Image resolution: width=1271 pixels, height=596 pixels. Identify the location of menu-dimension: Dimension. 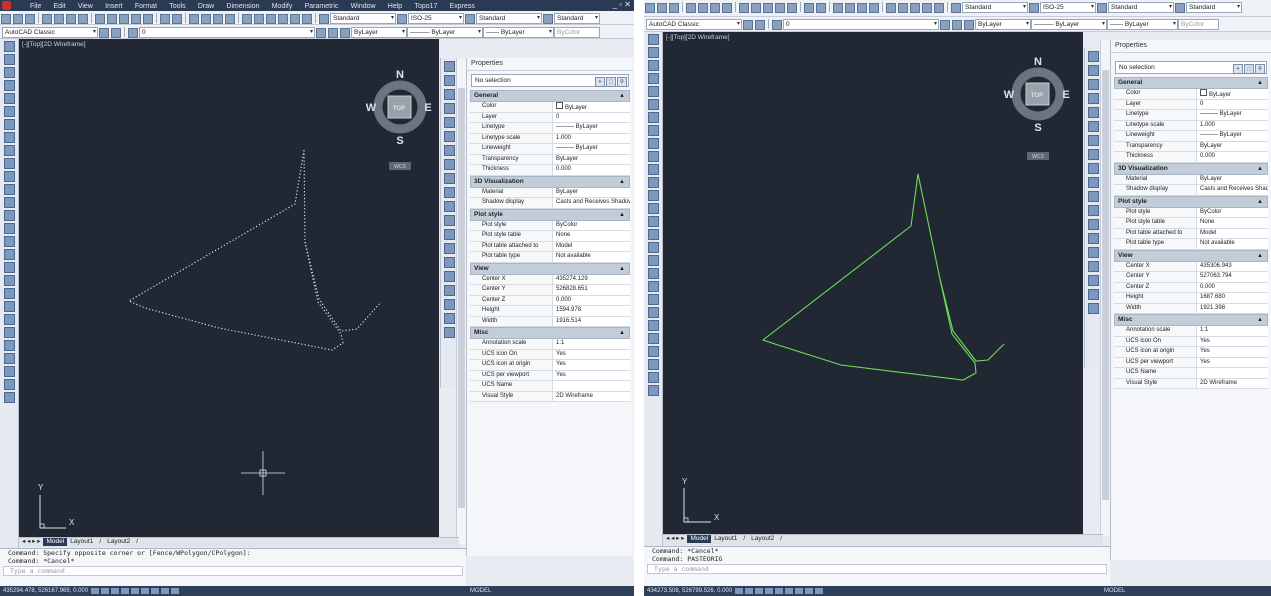
(242, 6).